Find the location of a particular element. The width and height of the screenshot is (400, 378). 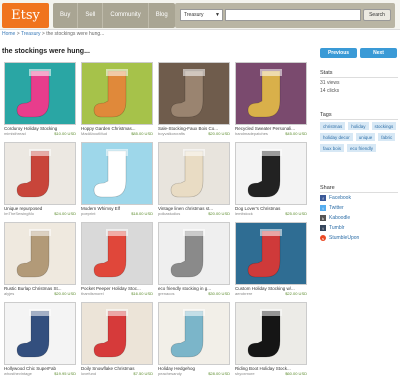

product-card: Holiday Hedgehog peachesandy $28.00 USD is located at coordinates (194, 340).